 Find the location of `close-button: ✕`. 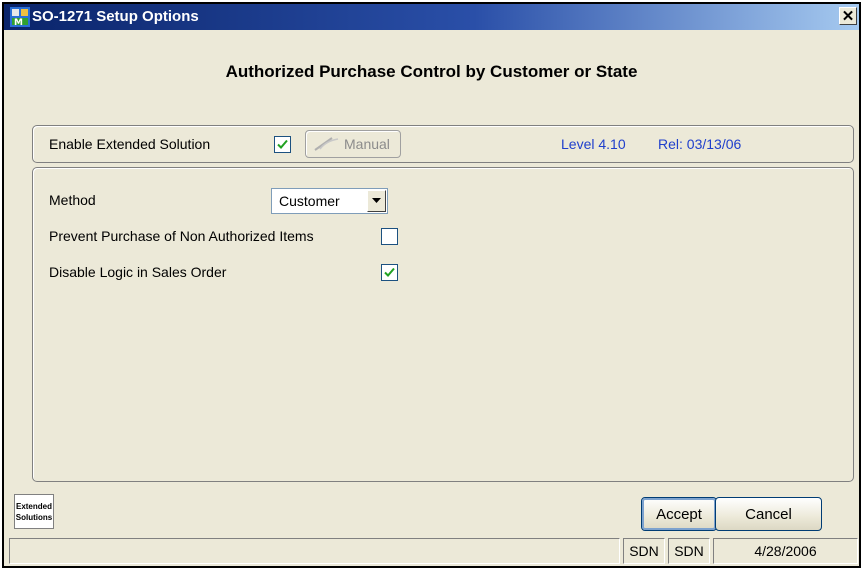

close-button: ✕ is located at coordinates (848, 16).